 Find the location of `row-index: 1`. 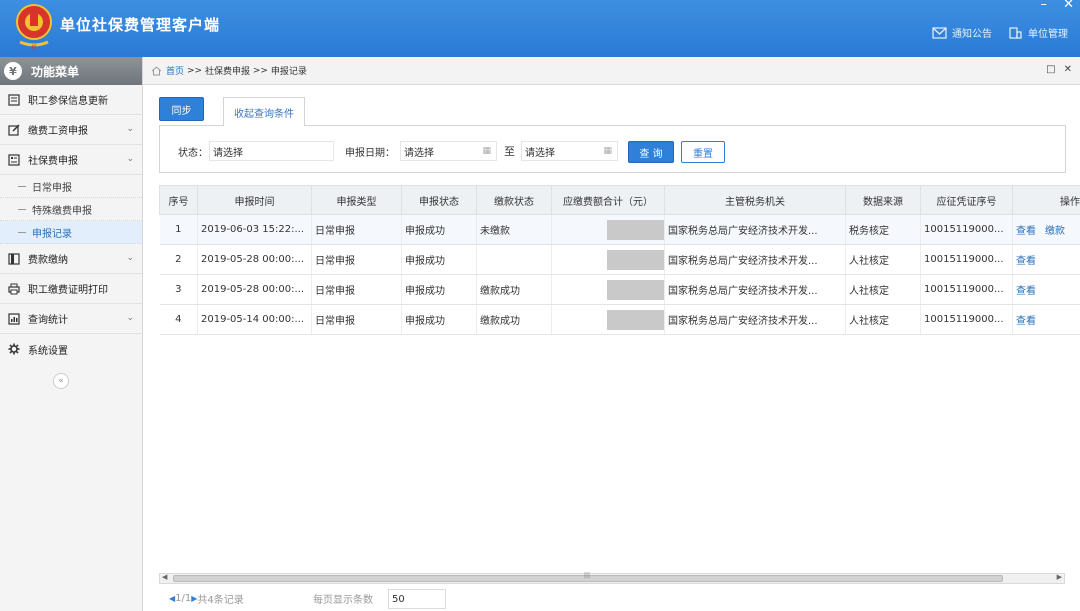

row-index: 1 is located at coordinates (178, 229).